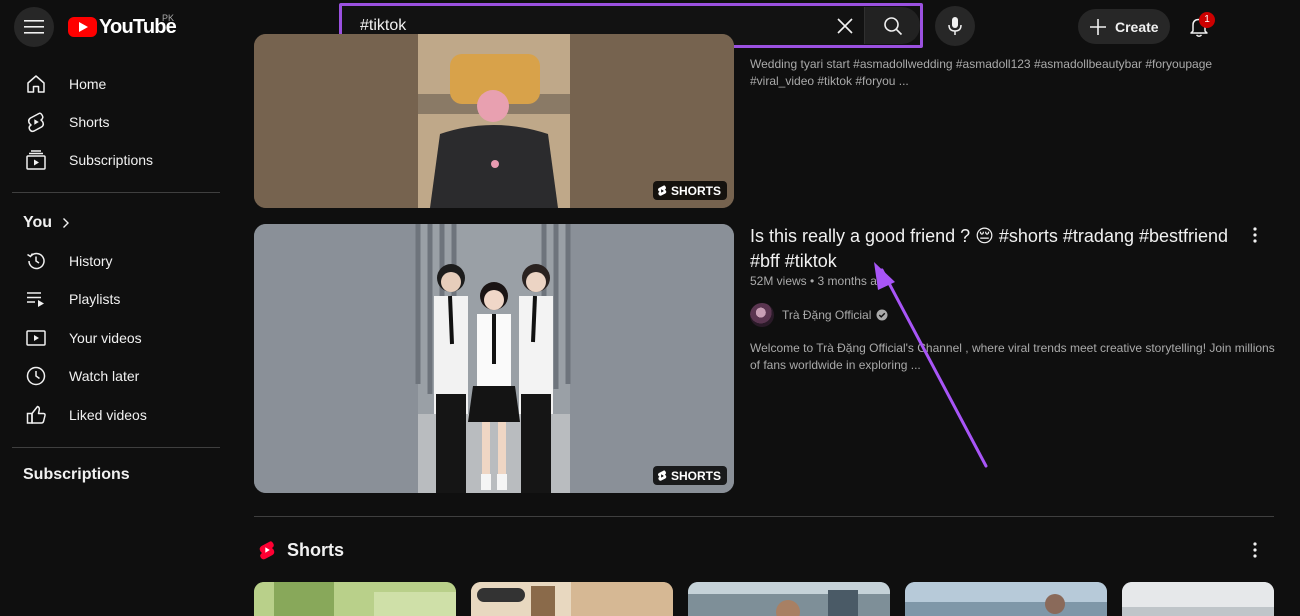  Describe the element at coordinates (116, 261) in the screenshot. I see `sidebar-item-history: History` at that location.